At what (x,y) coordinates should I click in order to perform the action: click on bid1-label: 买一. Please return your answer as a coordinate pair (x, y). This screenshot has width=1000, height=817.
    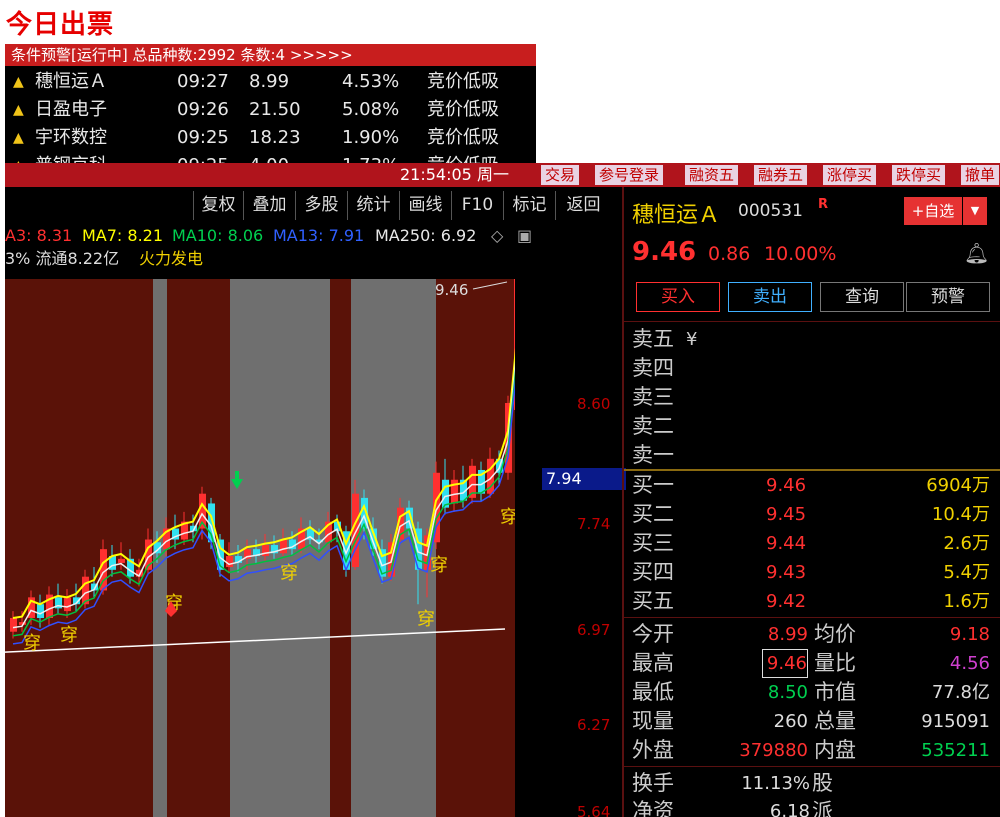
    Looking at the image, I should click on (653, 485).